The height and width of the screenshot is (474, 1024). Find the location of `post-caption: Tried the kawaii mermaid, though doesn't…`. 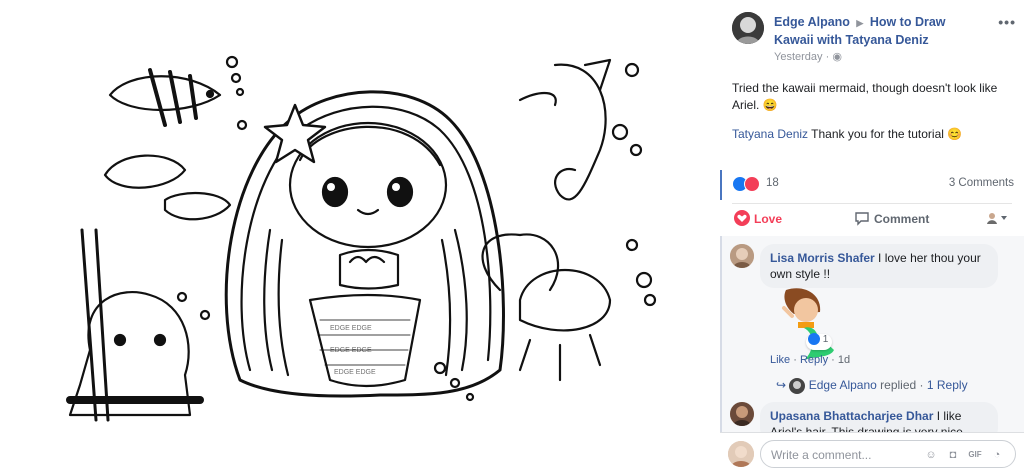

post-caption: Tried the kawaii mermaid, though doesn't… is located at coordinates (867, 97).